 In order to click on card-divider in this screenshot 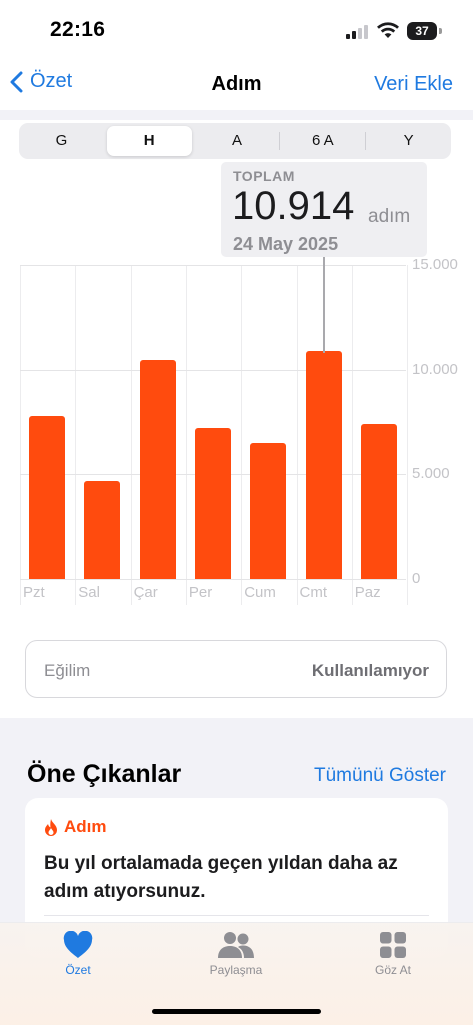, I will do `click(236, 915)`.